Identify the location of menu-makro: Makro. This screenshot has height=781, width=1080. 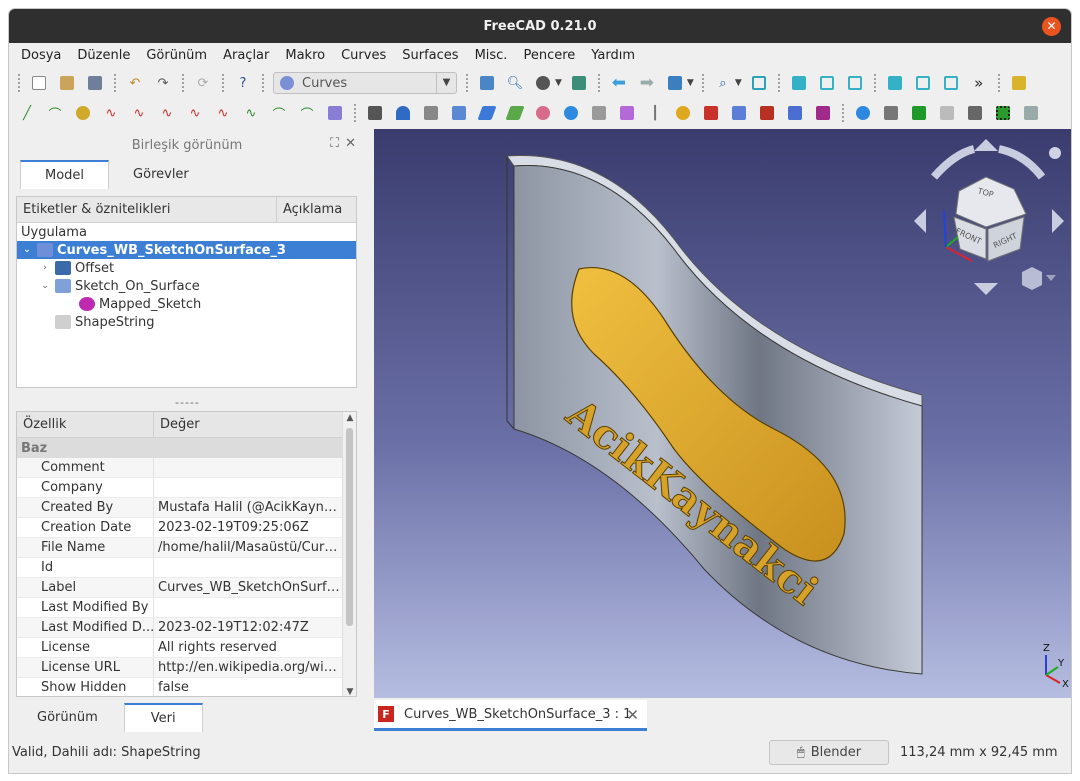
(305, 55).